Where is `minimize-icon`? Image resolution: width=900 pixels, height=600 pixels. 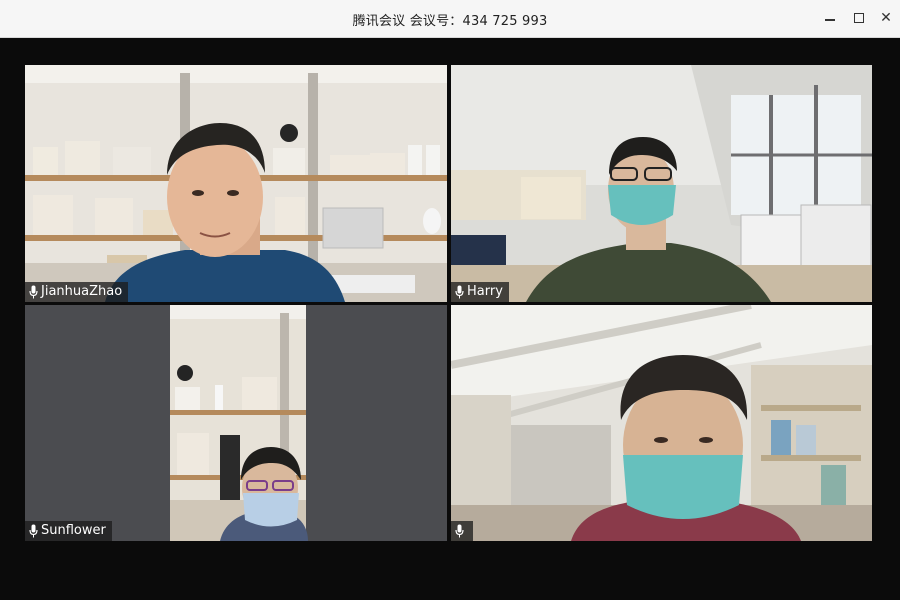
minimize-icon is located at coordinates (830, 20).